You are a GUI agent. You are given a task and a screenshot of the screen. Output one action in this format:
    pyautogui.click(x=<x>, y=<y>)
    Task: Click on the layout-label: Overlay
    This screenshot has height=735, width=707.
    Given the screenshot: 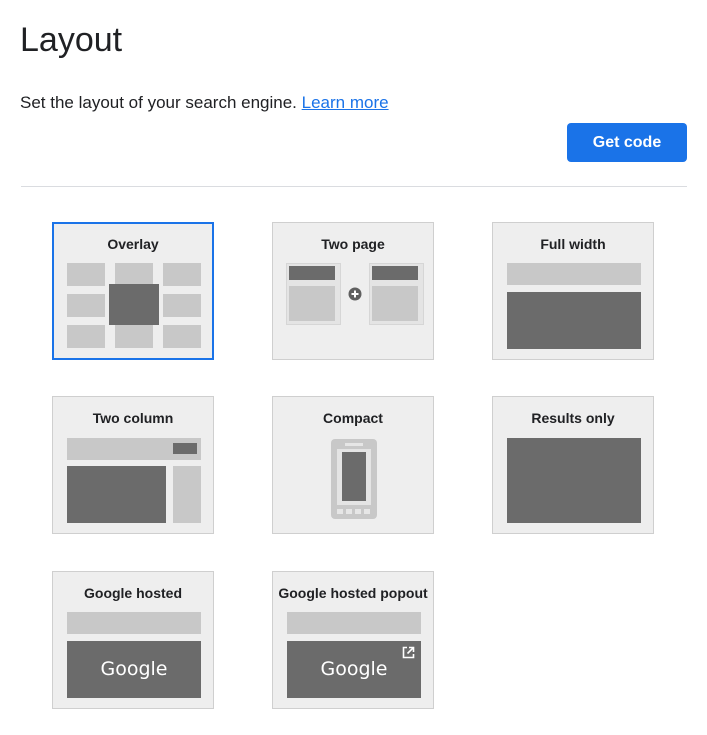 What is the action you would take?
    pyautogui.click(x=133, y=244)
    